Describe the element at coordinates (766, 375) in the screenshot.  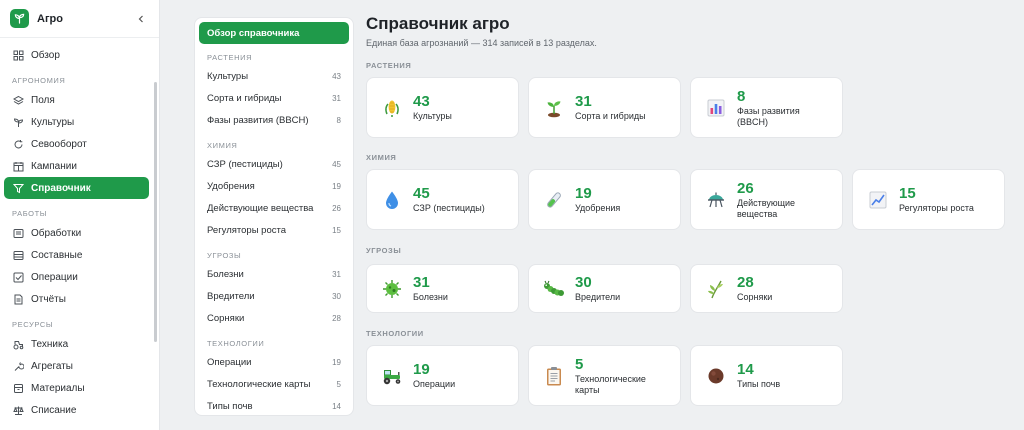
I see `card-soil-types: 14 Типы почв` at that location.